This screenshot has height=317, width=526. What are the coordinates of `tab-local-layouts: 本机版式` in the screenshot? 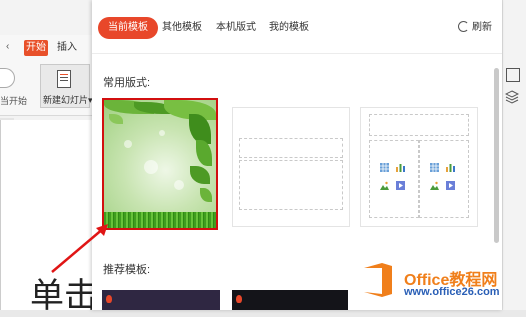 It's located at (236, 28).